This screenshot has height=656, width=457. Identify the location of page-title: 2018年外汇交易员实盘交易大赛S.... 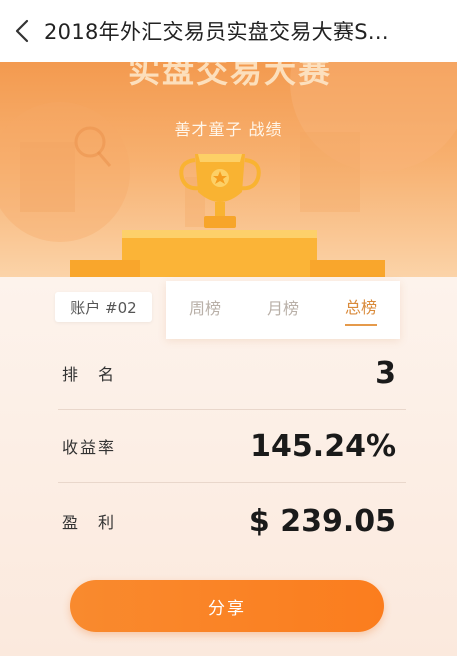
(216, 32).